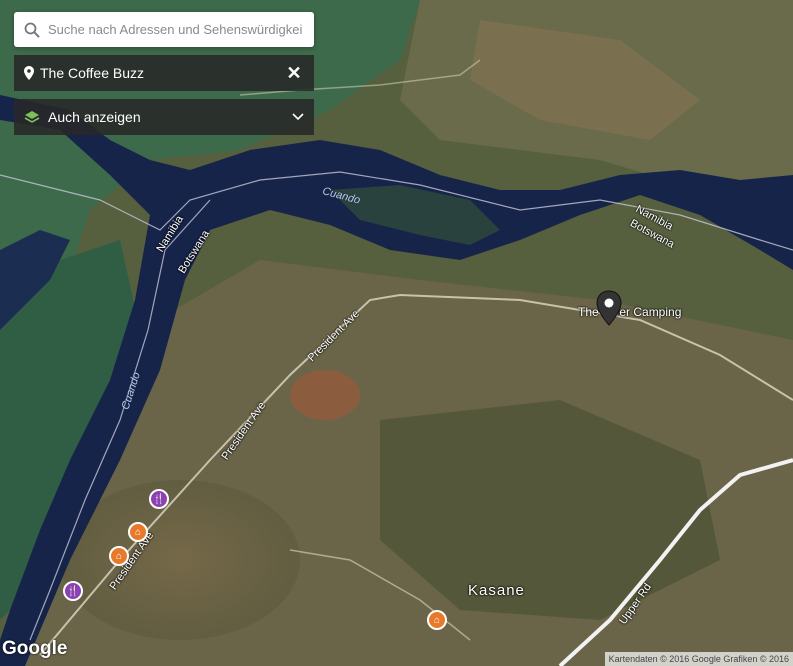  Describe the element at coordinates (609, 308) in the screenshot. I see `selected-place-pin-icon` at that location.